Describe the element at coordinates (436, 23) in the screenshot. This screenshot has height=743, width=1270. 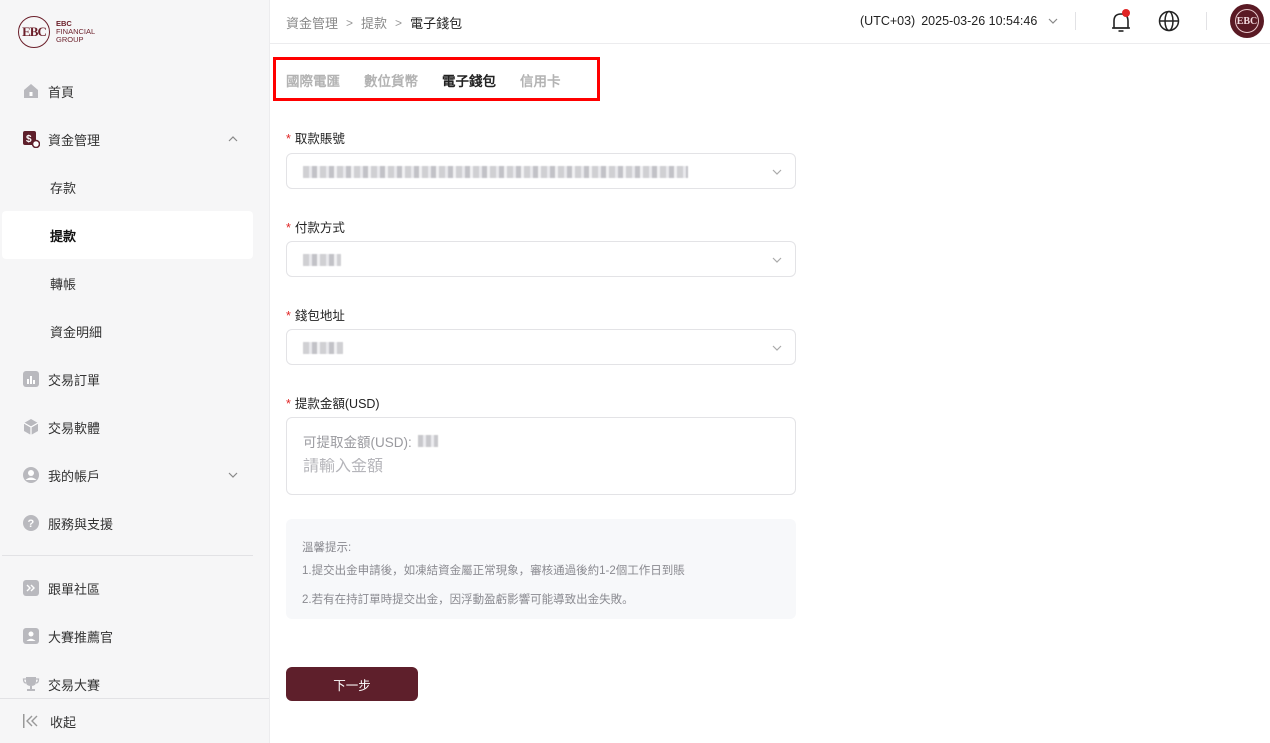
I see `breadcrumb-ewallet: 電子錢包` at that location.